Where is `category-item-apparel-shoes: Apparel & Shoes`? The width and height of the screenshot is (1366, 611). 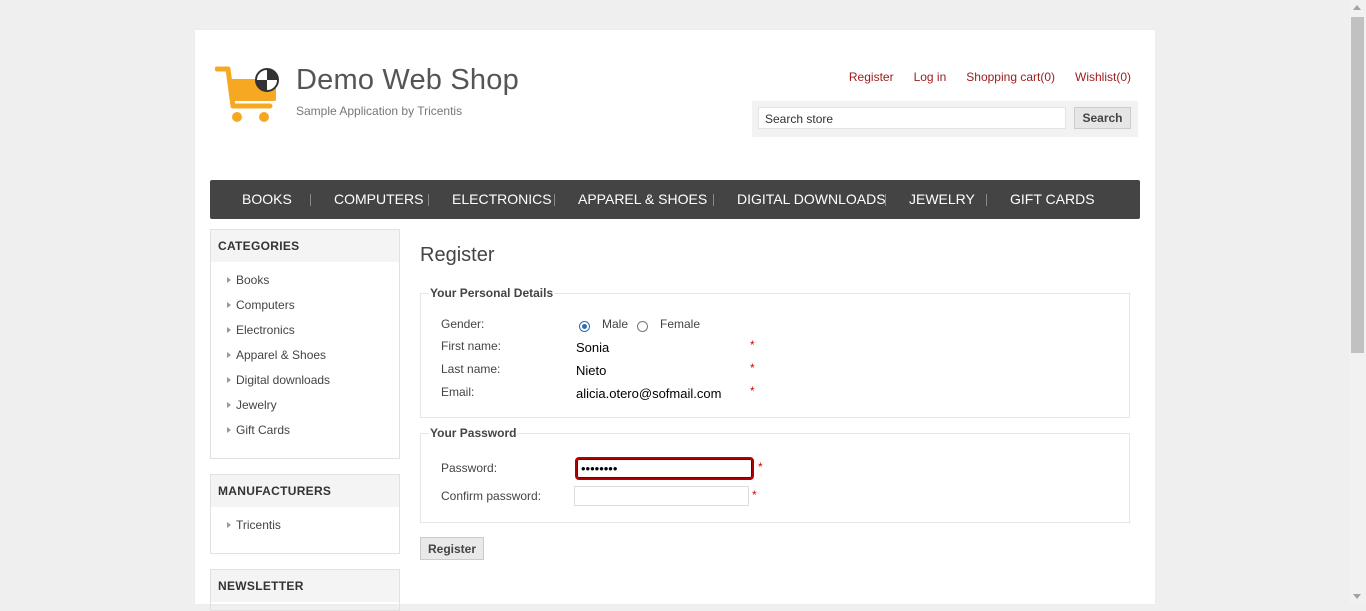
category-item-apparel-shoes: Apparel & Shoes is located at coordinates (305, 355).